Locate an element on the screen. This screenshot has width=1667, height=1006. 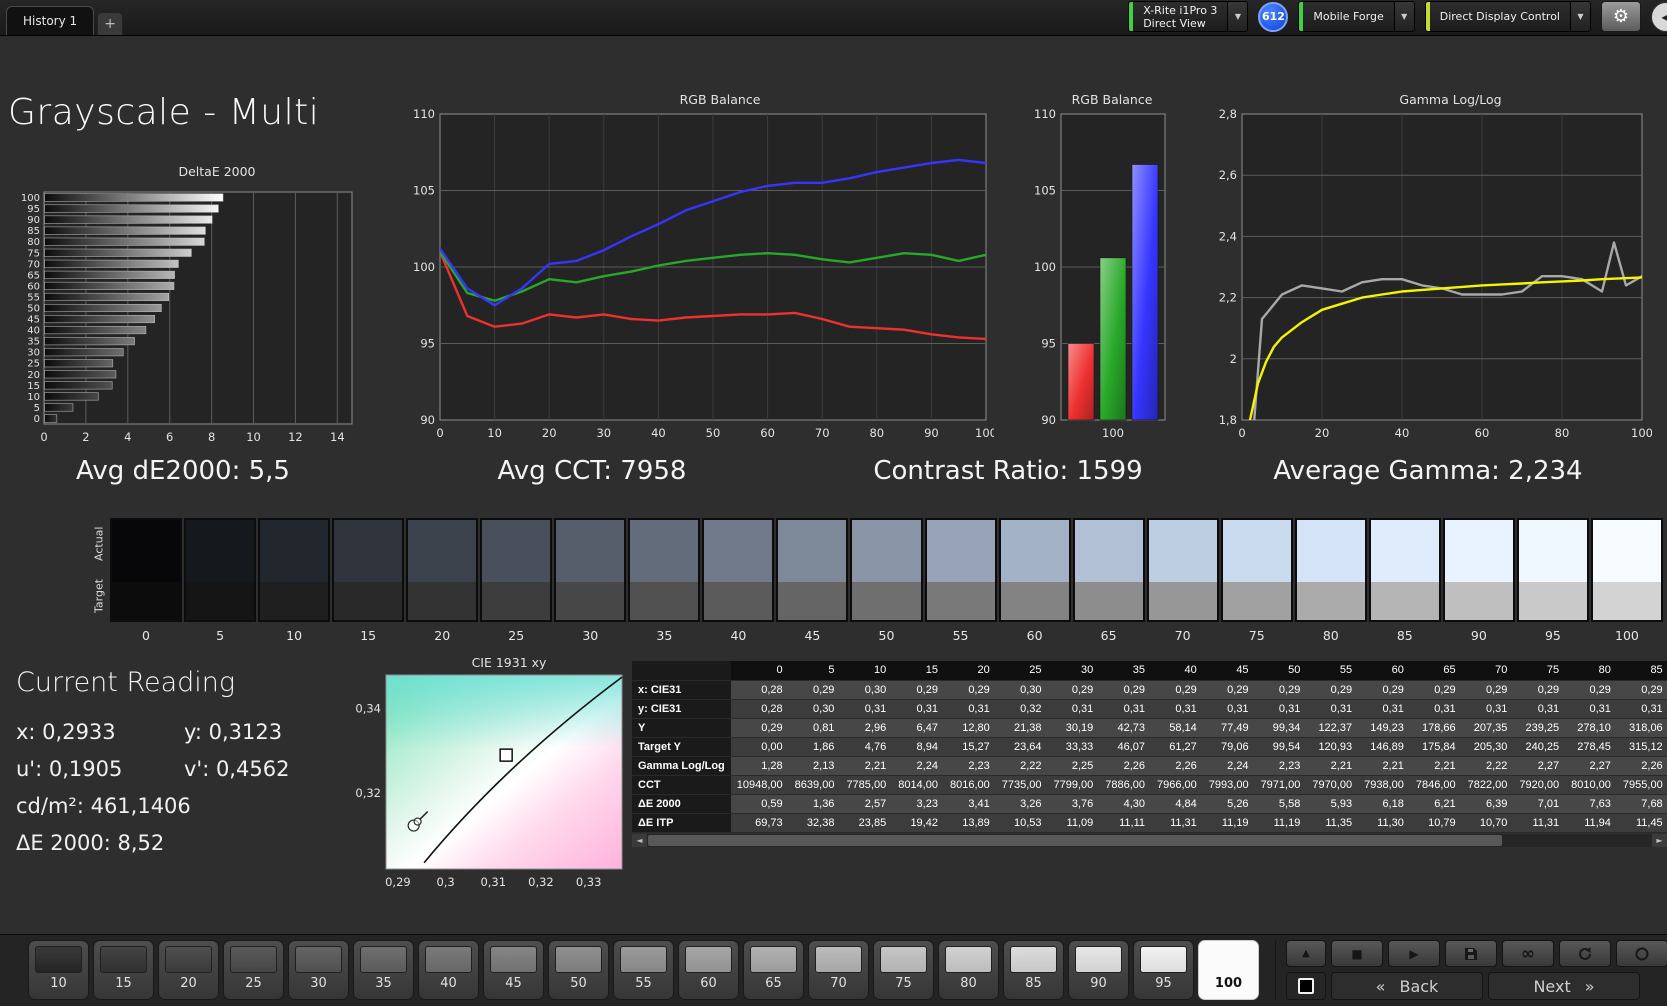
cie-chart-panel: CIE 1931 xy 0,34 0,32 0,29 0,3 0,31 0,32 0,33 is located at coordinates (486, 774).